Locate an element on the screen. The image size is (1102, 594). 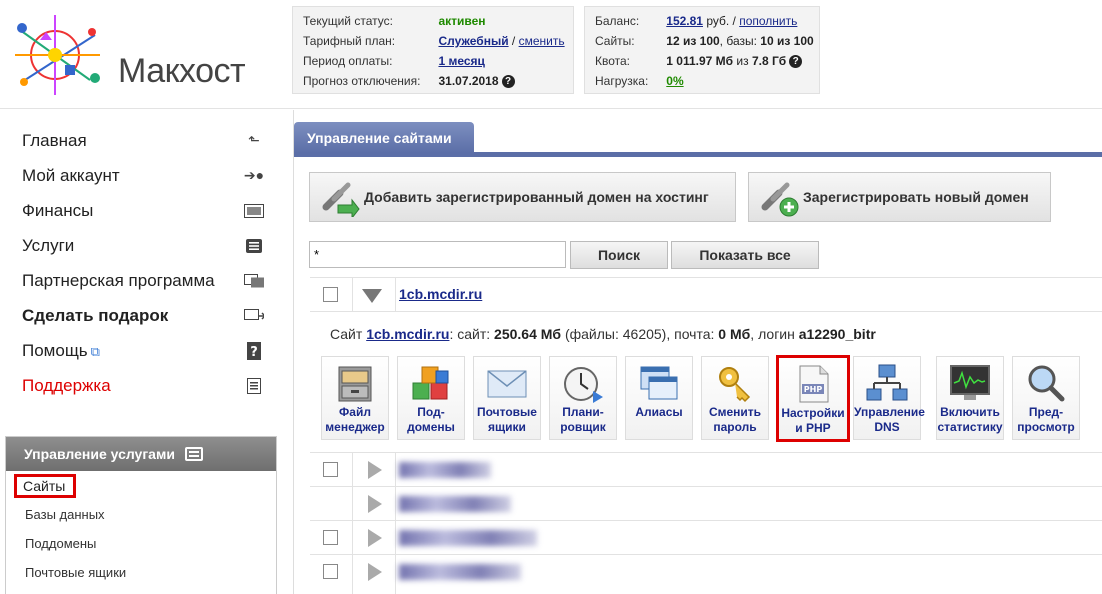
period-link: 1 месяц is located at coordinates (461, 61).